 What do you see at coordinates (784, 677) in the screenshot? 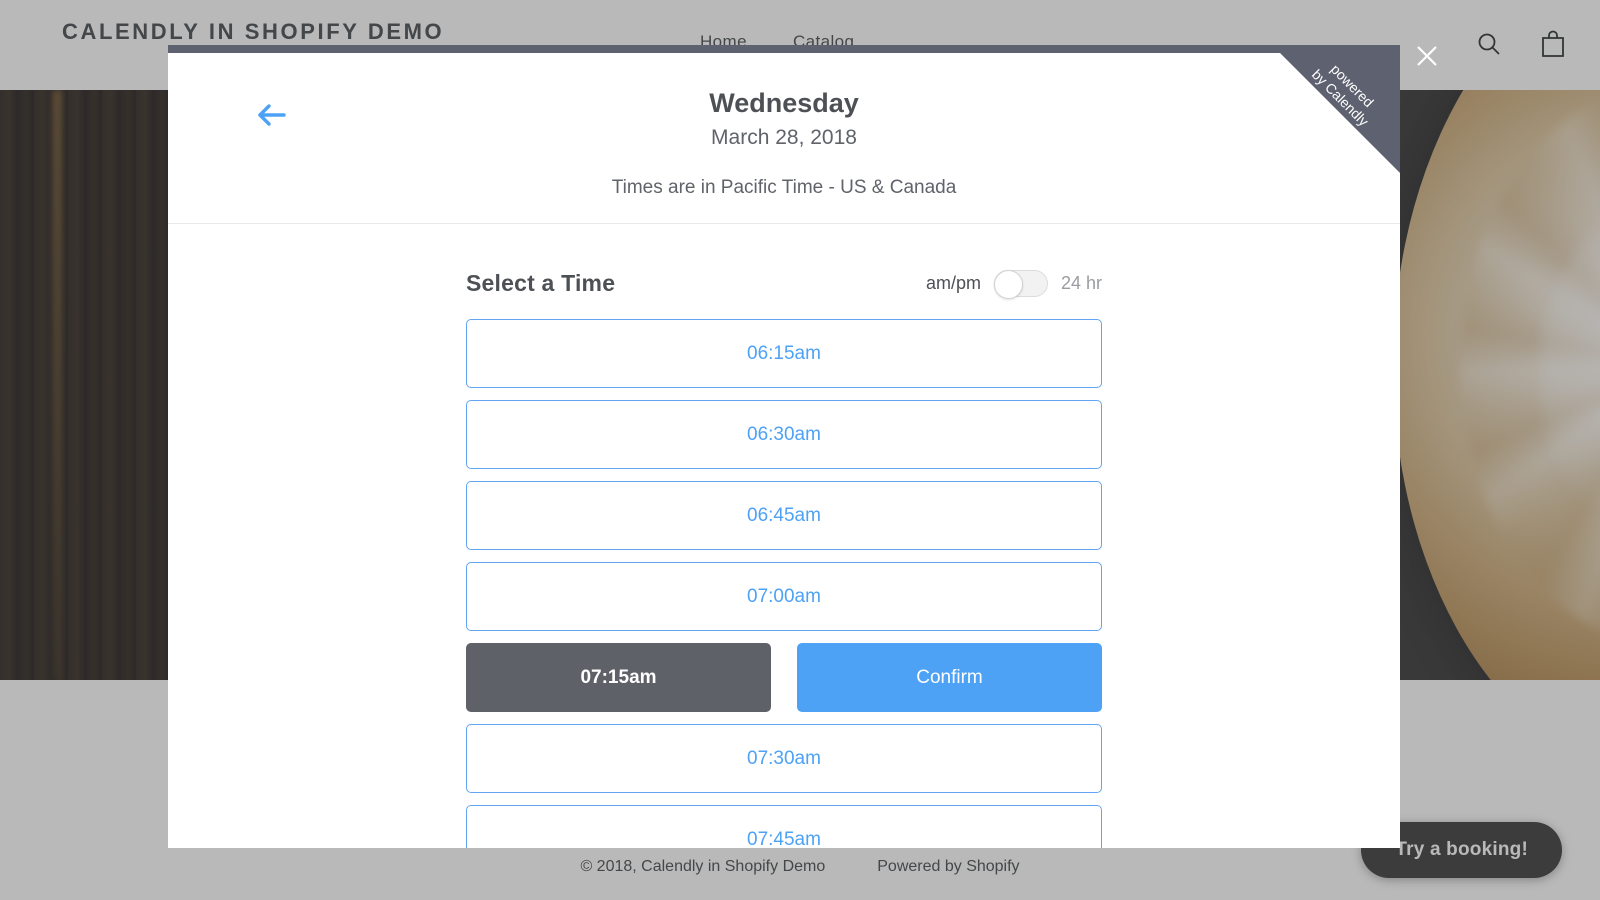
I see `selected-slot-row: 07:15am Confirm` at bounding box center [784, 677].